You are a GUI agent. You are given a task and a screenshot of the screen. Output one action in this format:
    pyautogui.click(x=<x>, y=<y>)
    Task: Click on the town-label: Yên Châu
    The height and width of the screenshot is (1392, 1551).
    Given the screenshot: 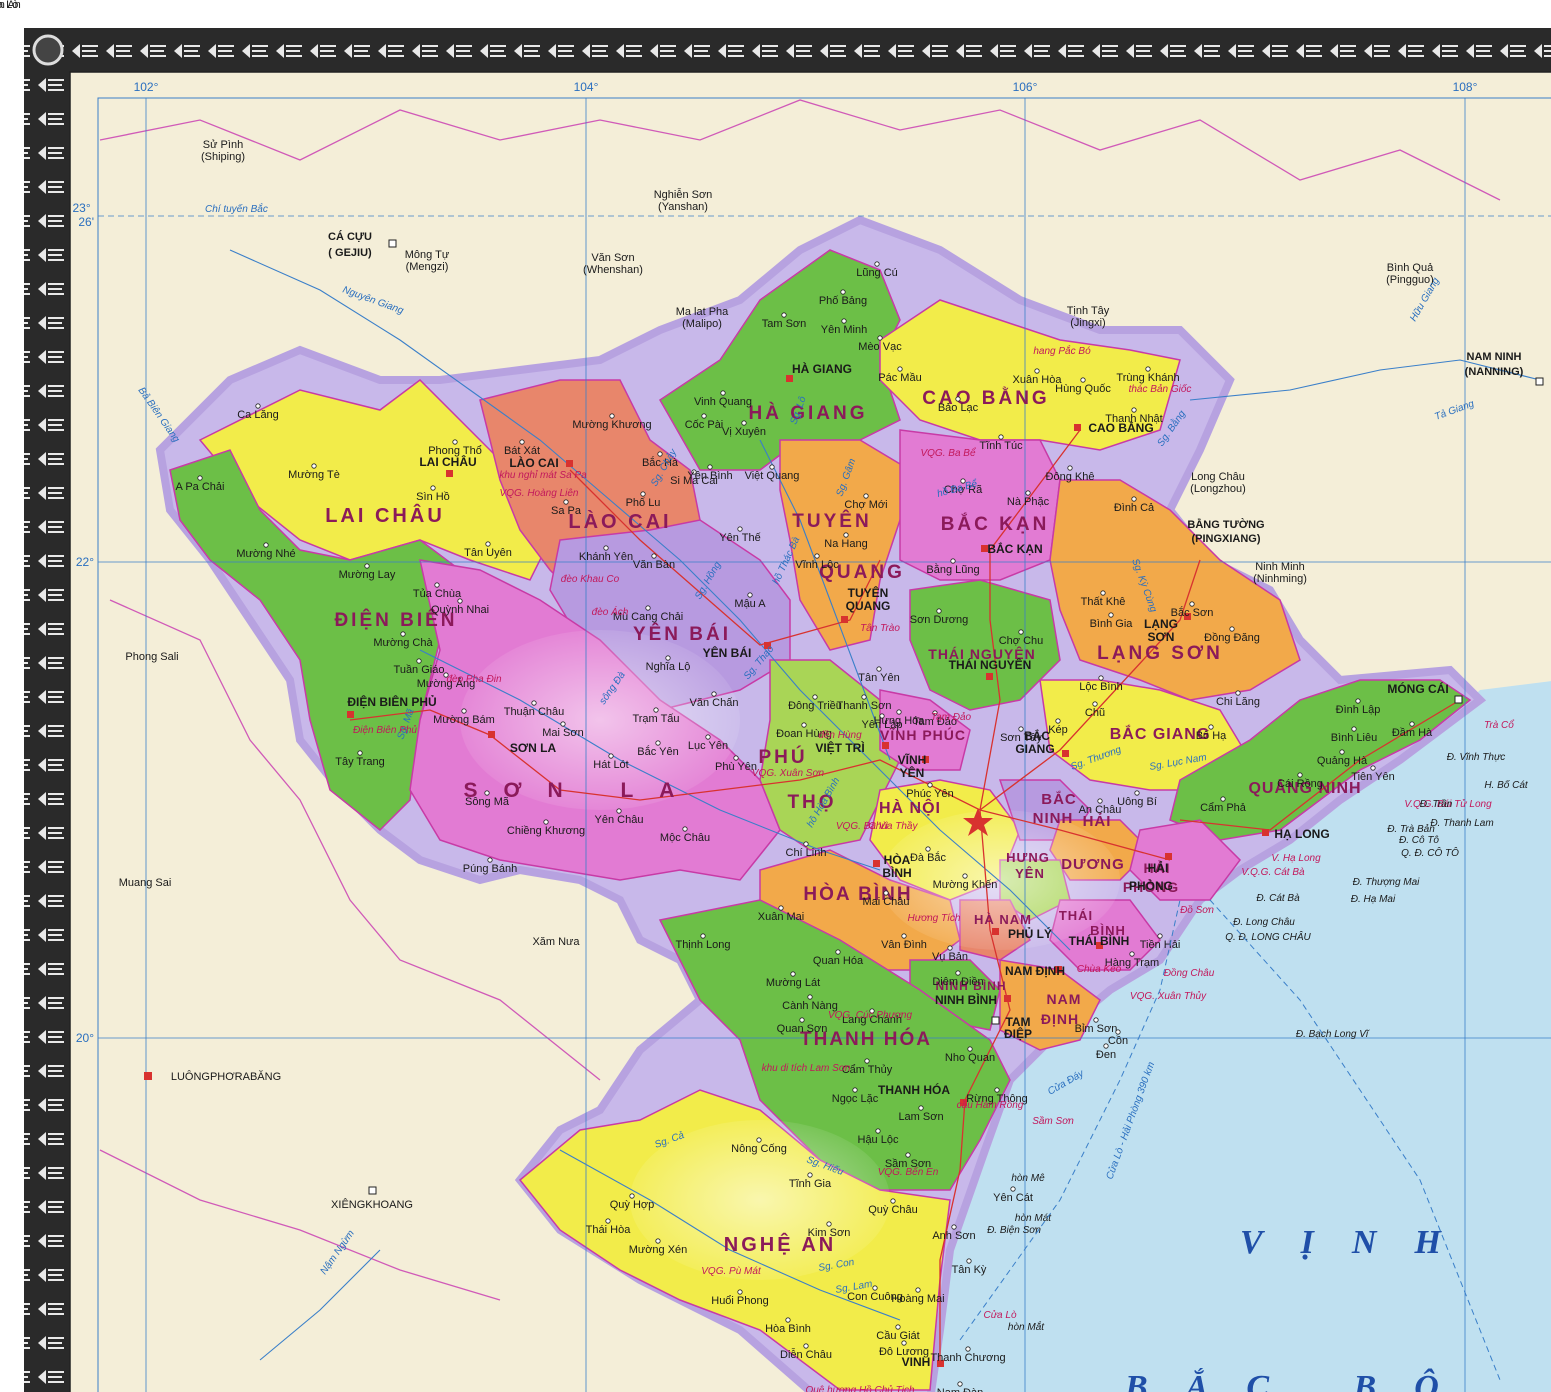 What is the action you would take?
    pyautogui.click(x=619, y=820)
    